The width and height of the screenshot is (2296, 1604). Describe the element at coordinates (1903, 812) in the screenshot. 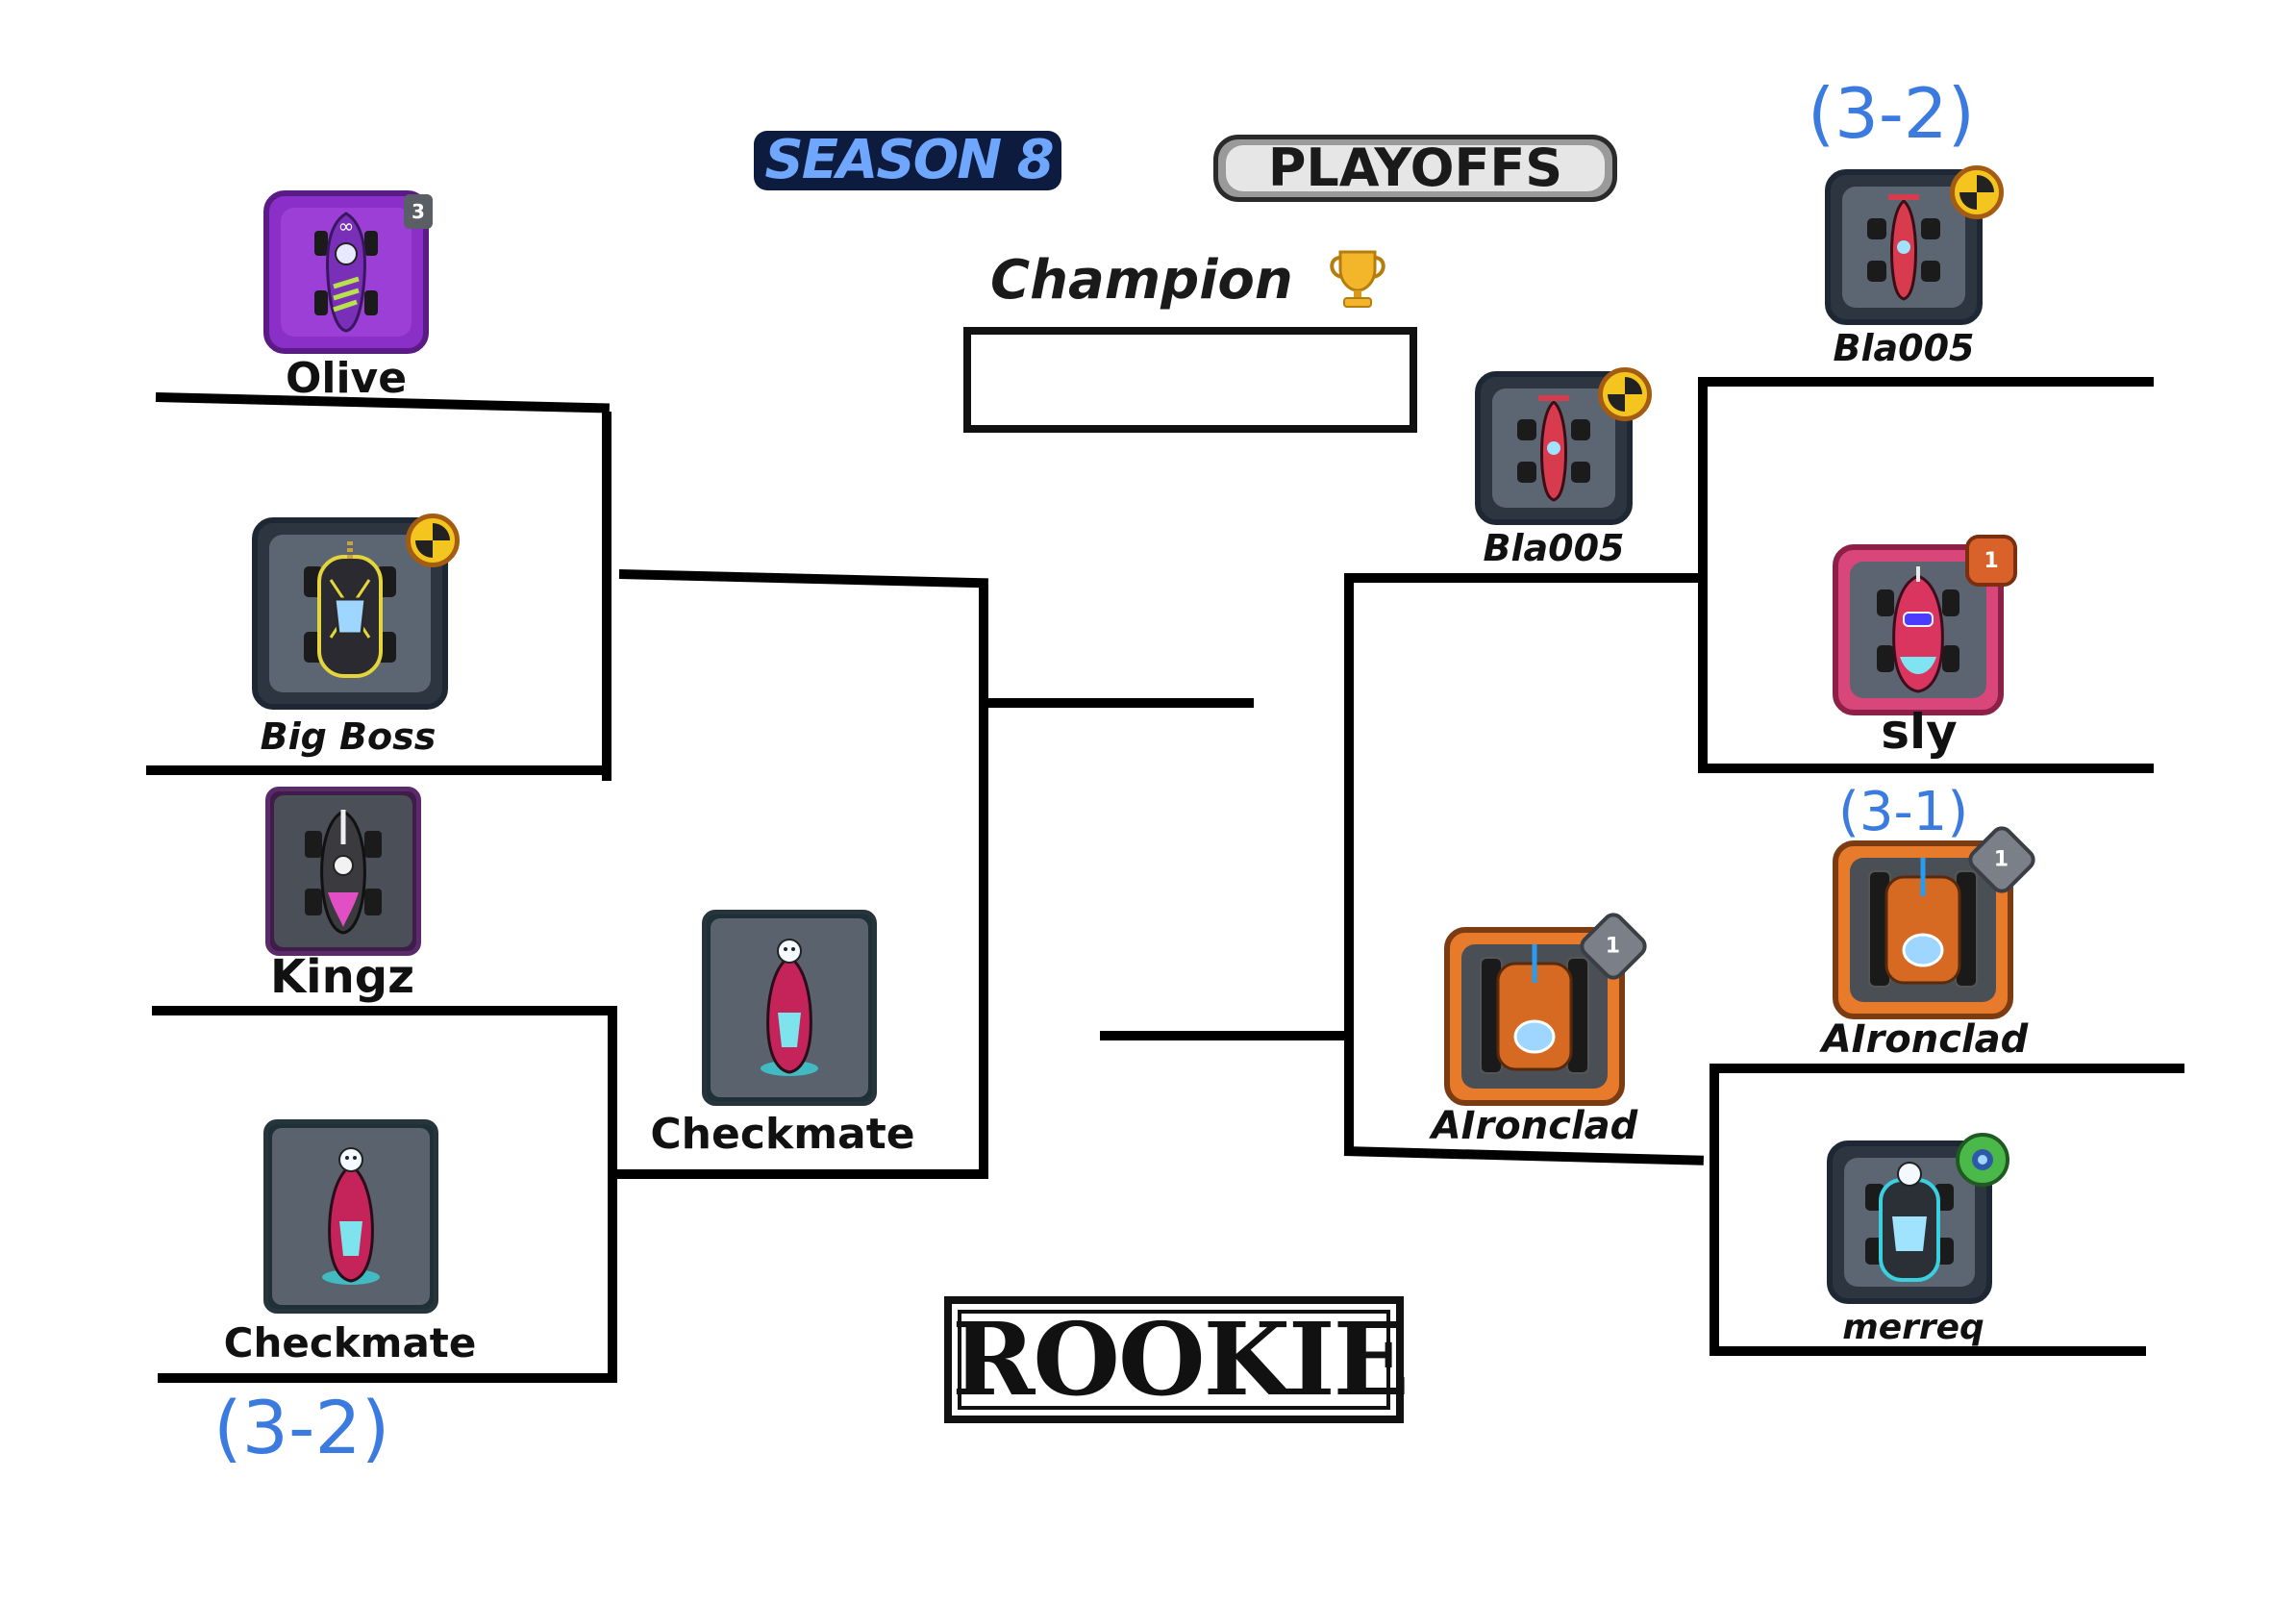

I see `score-right-aironclad: (3-1)` at that location.